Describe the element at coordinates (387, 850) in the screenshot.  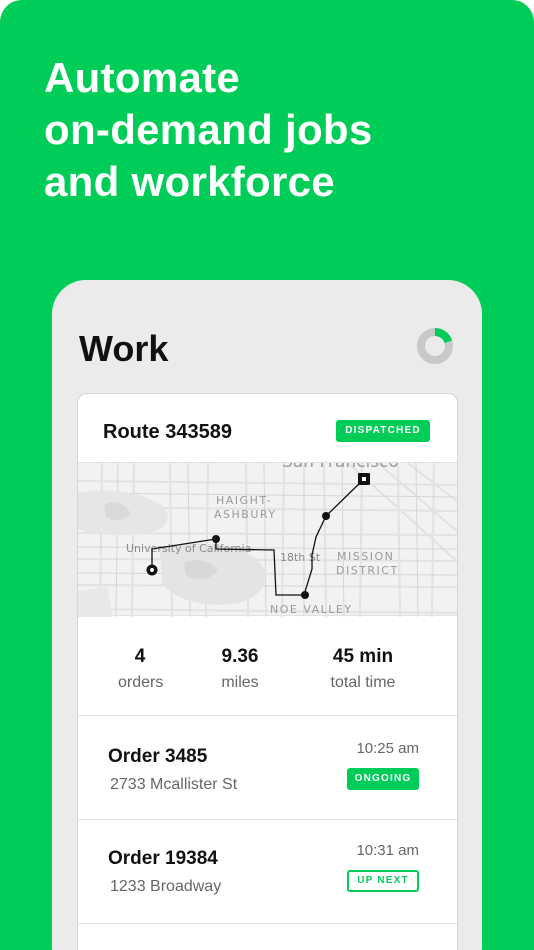
I see `order-time: 10:31 am` at that location.